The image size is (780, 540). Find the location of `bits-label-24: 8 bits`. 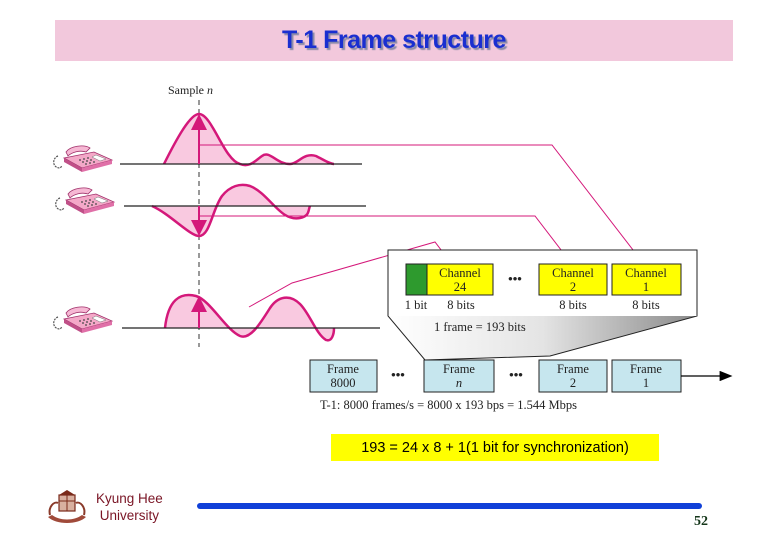

bits-label-24: 8 bits is located at coordinates (461, 305).